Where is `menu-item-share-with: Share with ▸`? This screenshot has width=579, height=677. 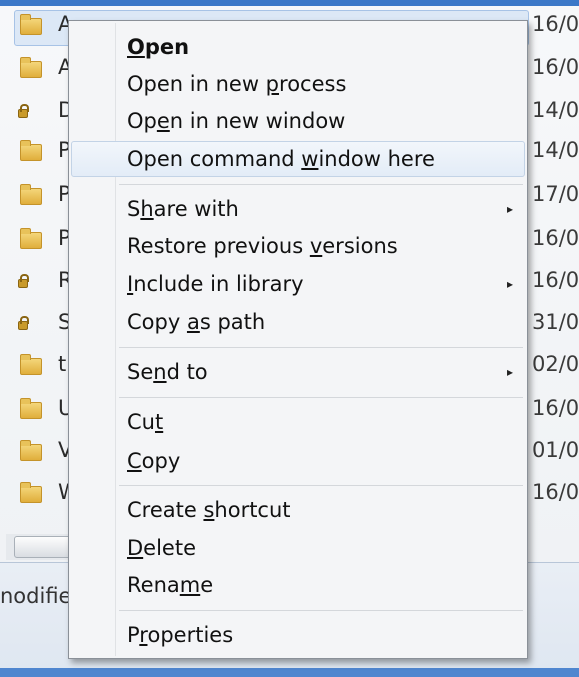 menu-item-share-with: Share with ▸ is located at coordinates (298, 209).